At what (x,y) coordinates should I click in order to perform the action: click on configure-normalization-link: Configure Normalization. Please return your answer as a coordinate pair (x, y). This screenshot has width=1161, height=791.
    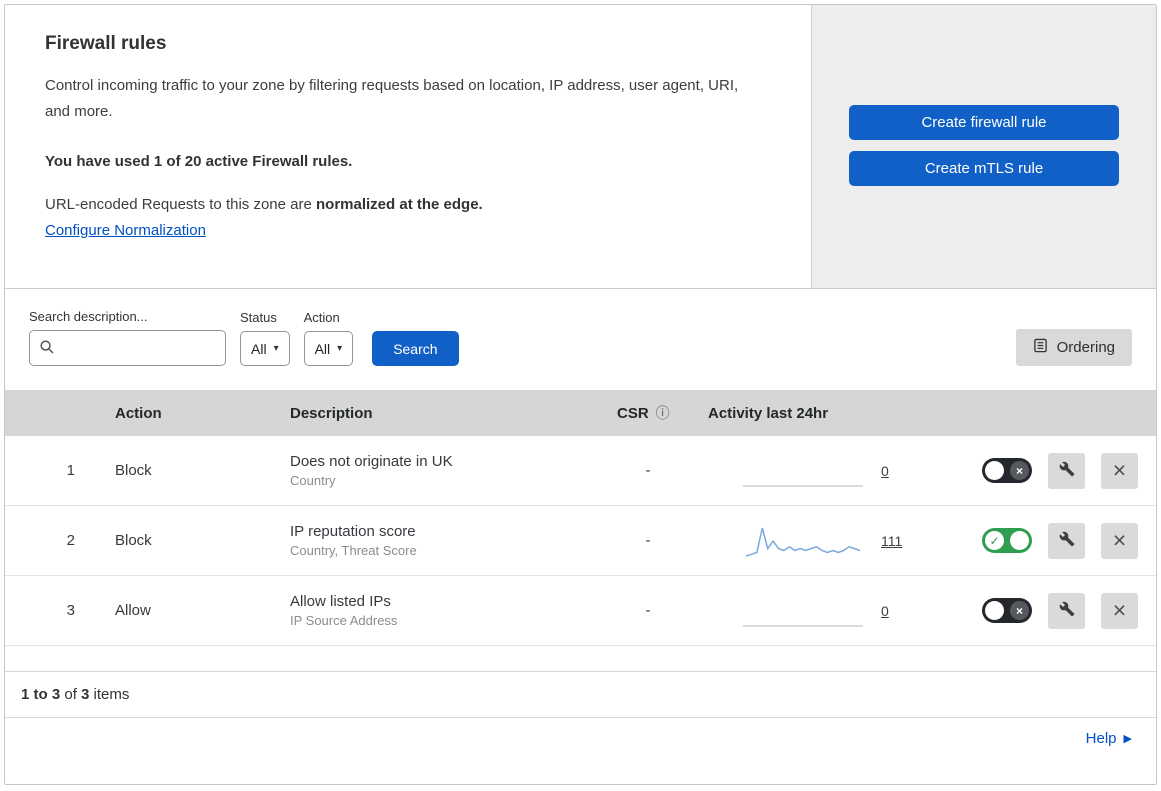
    Looking at the image, I should click on (125, 230).